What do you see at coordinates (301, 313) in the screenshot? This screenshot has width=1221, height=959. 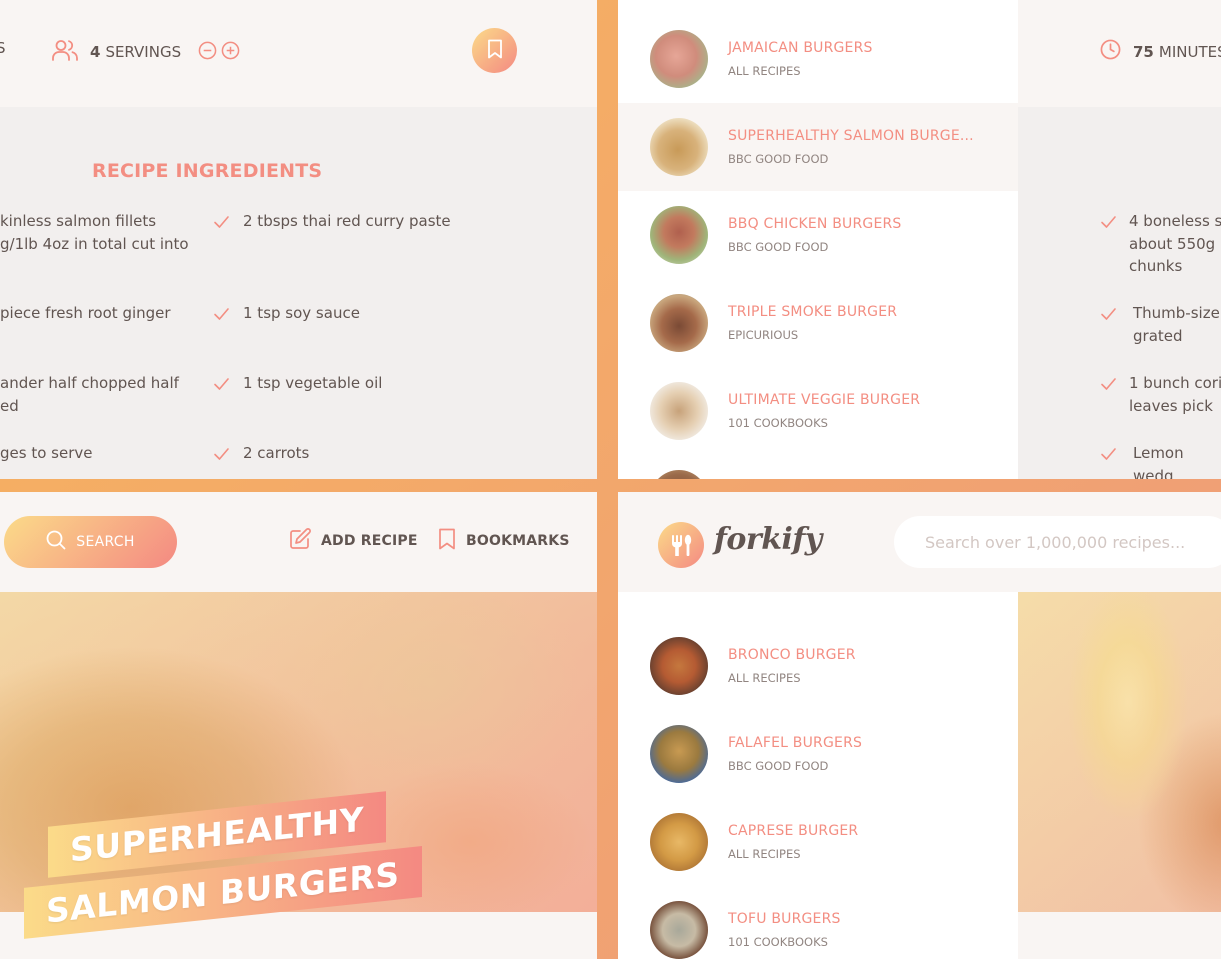 I see `ingredient-item: 1 tsp soy sauce` at bounding box center [301, 313].